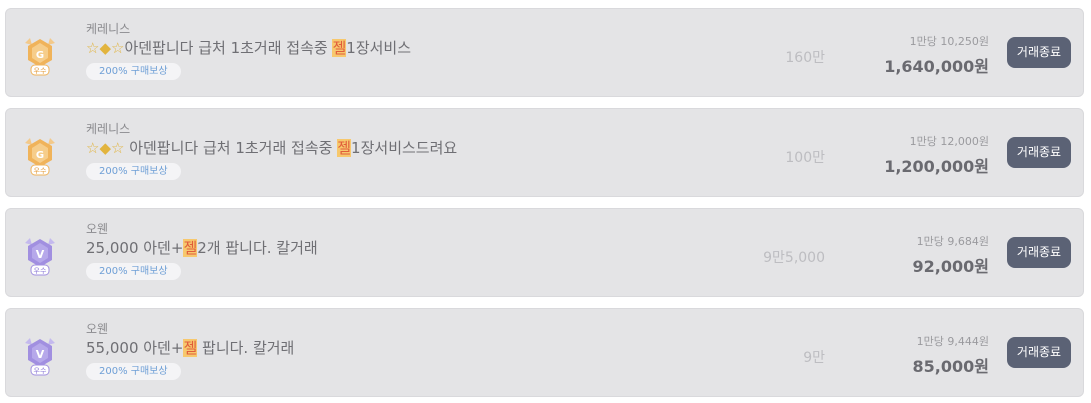 The height and width of the screenshot is (403, 1091). What do you see at coordinates (936, 66) in the screenshot?
I see `total-price: 1,640,000원` at bounding box center [936, 66].